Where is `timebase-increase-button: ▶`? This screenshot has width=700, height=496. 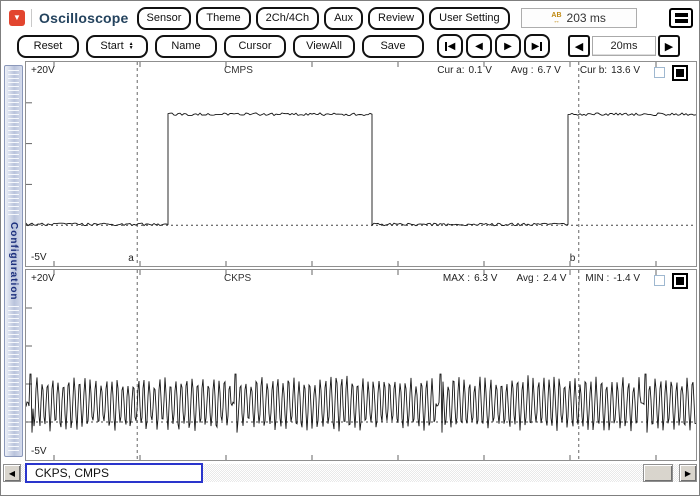 timebase-increase-button: ▶ is located at coordinates (669, 46).